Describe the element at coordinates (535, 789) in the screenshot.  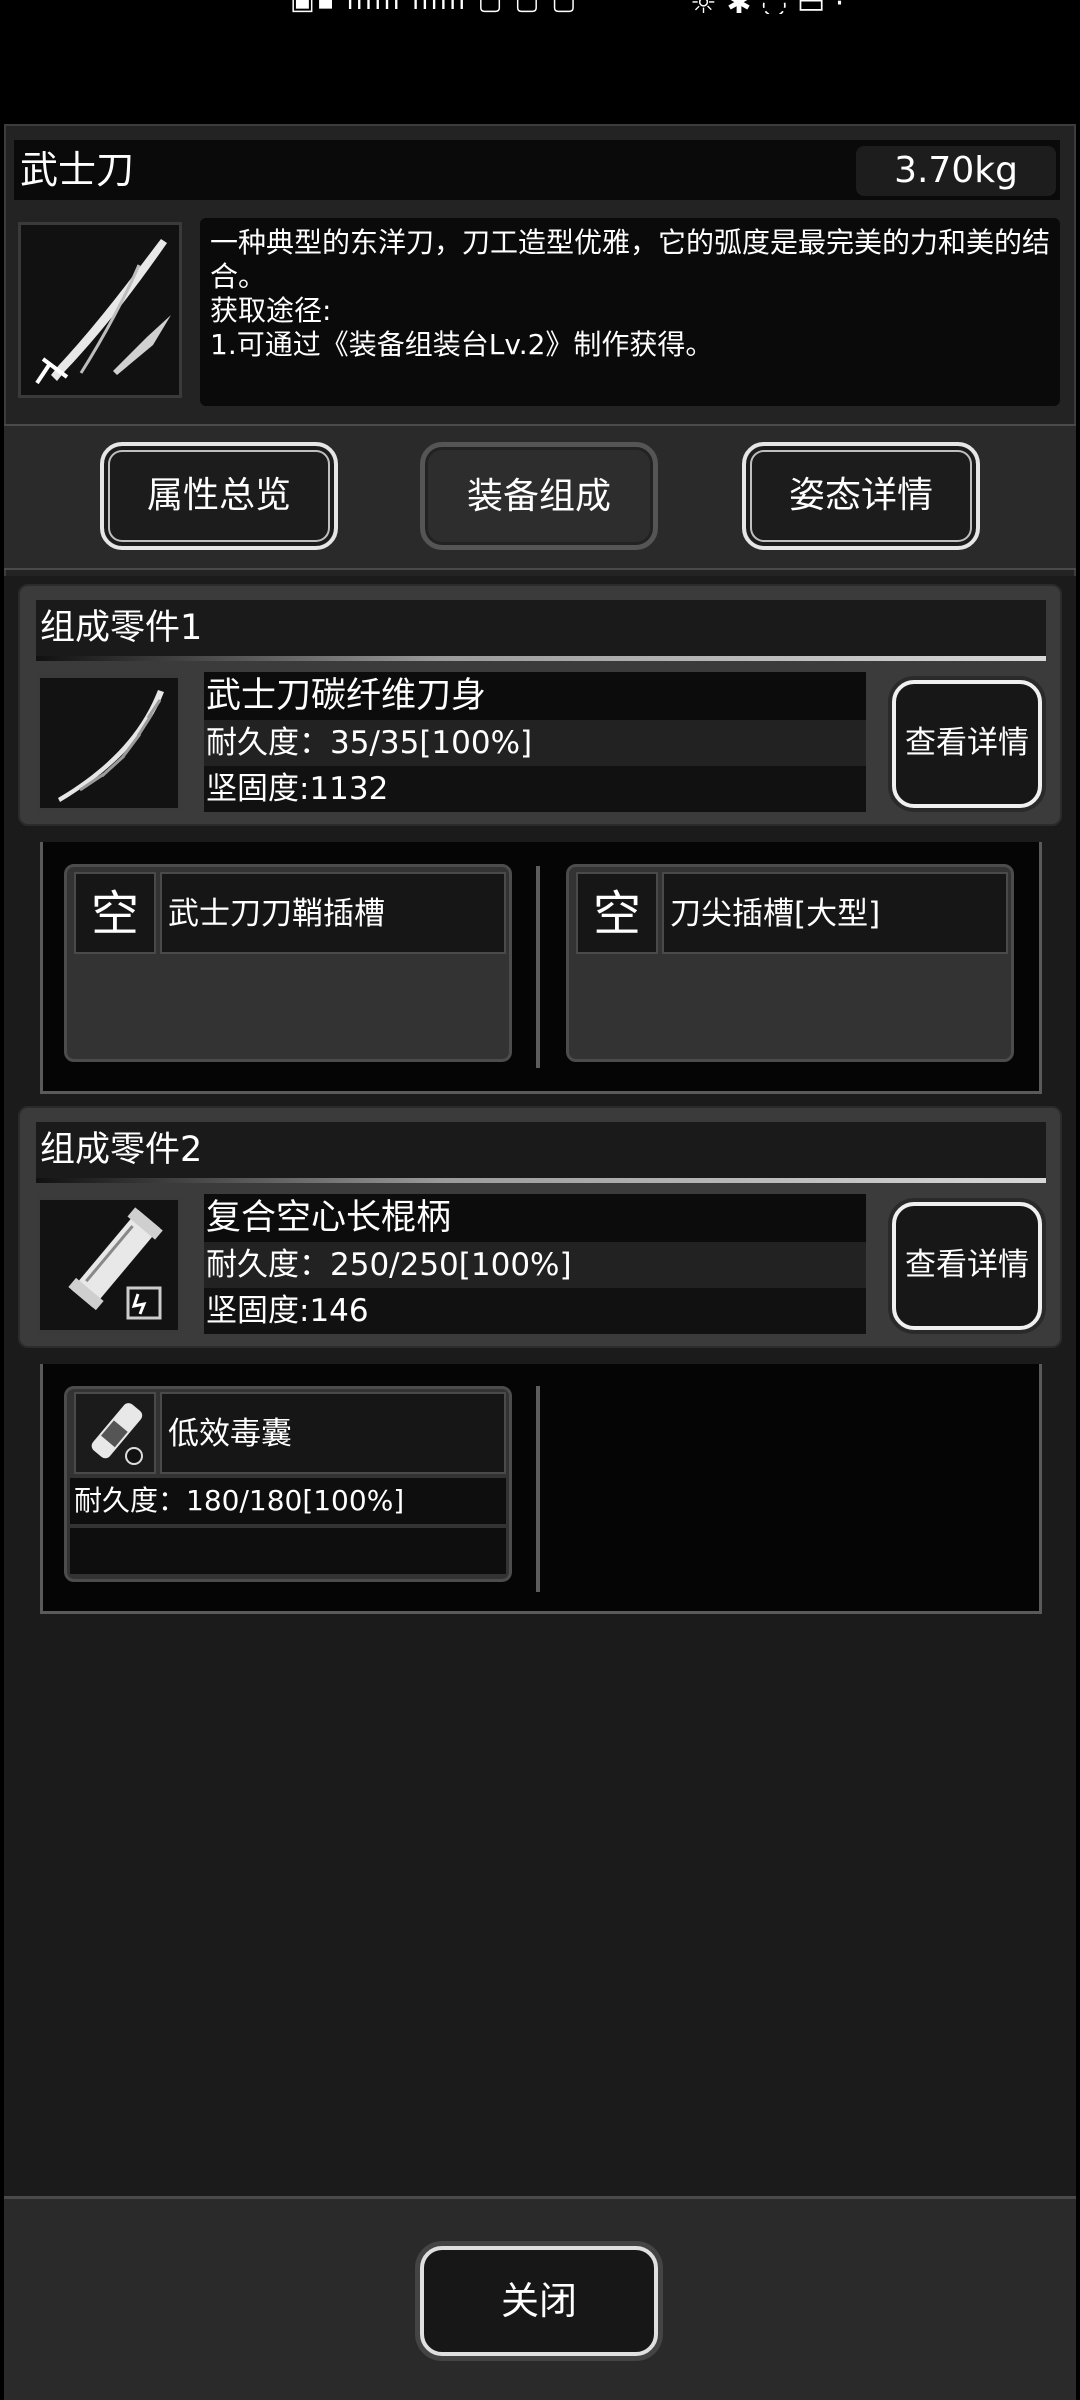
I see `part-hardness: 坚固度:1132` at that location.